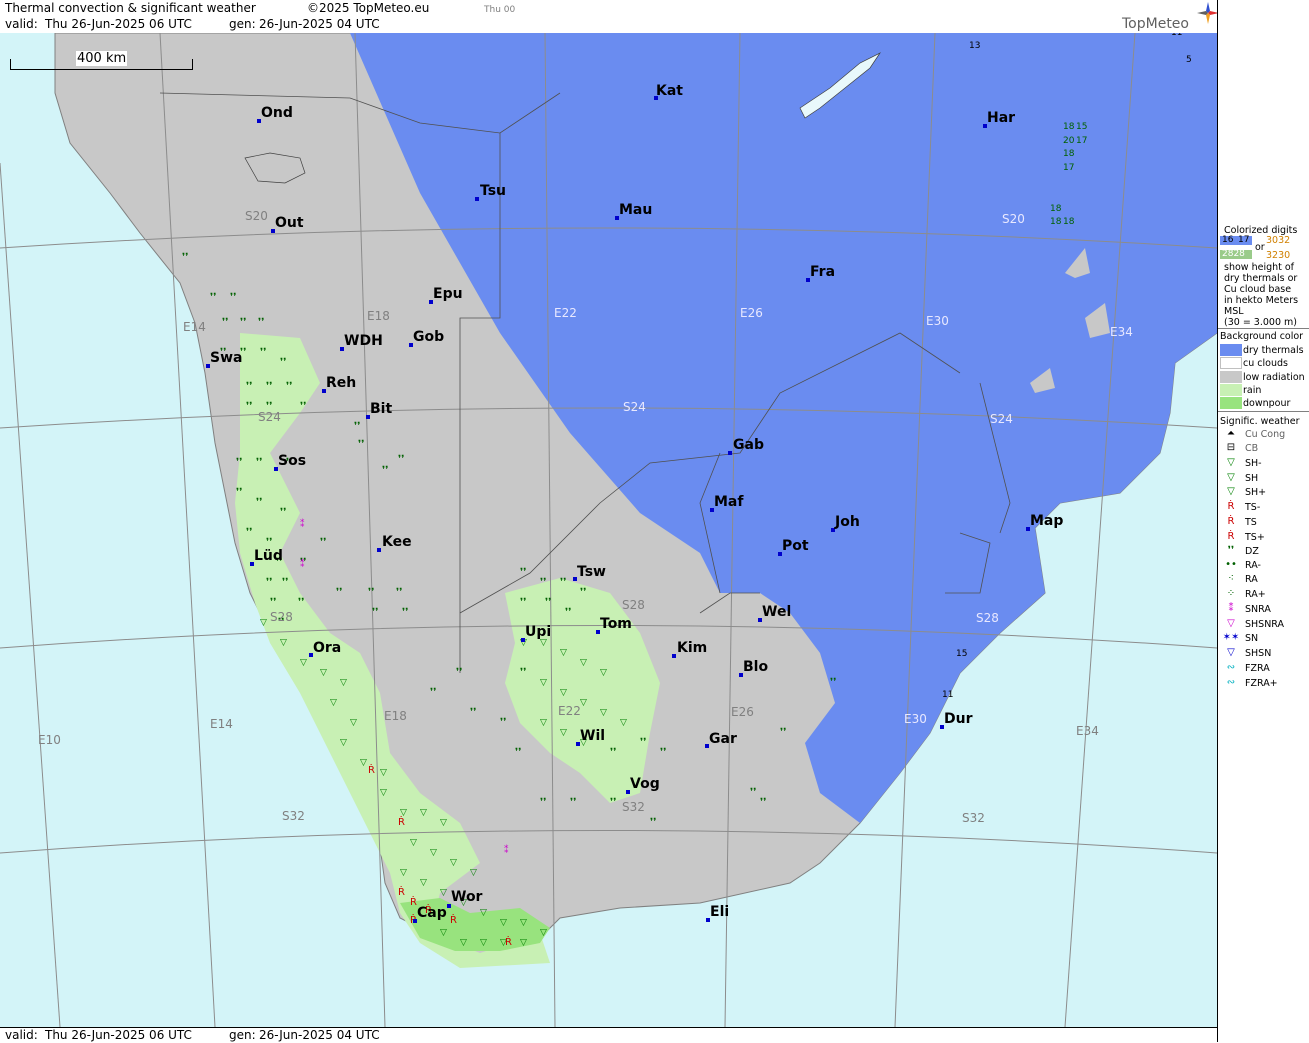  What do you see at coordinates (327, 648) in the screenshot?
I see `city-label: Ora` at bounding box center [327, 648].